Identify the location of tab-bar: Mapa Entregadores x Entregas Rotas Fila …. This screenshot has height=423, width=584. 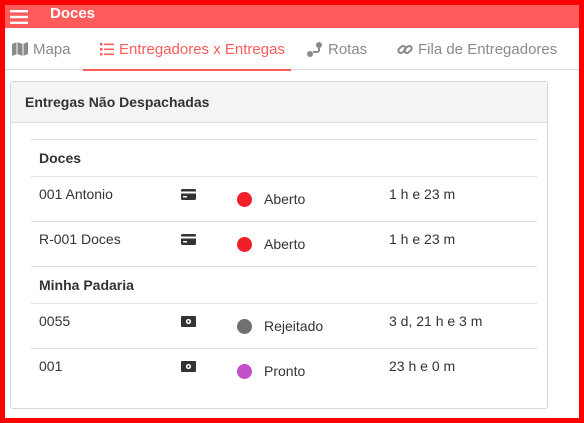
(292, 49).